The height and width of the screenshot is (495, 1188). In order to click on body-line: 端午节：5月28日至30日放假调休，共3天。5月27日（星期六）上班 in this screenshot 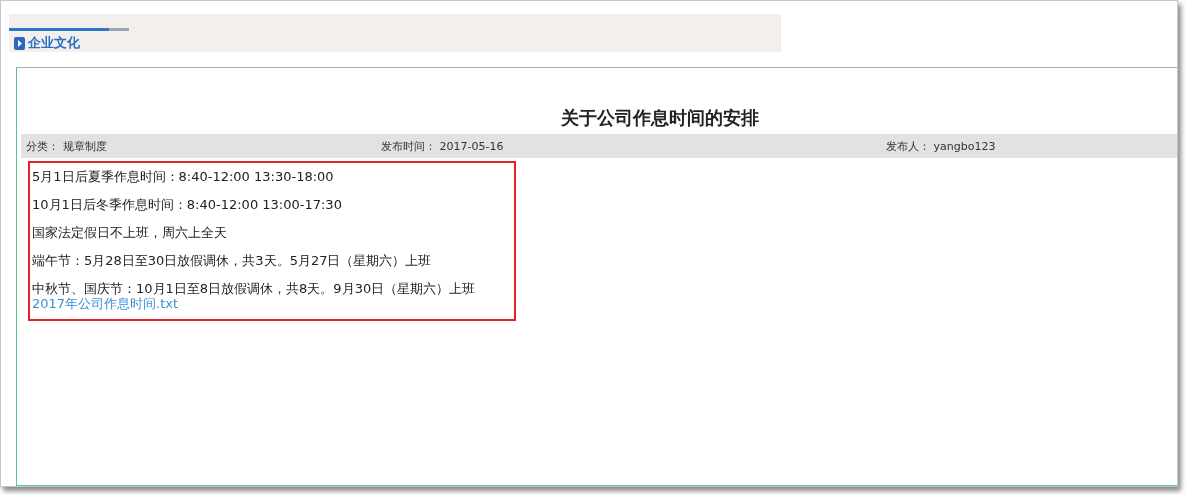, I will do `click(232, 260)`.